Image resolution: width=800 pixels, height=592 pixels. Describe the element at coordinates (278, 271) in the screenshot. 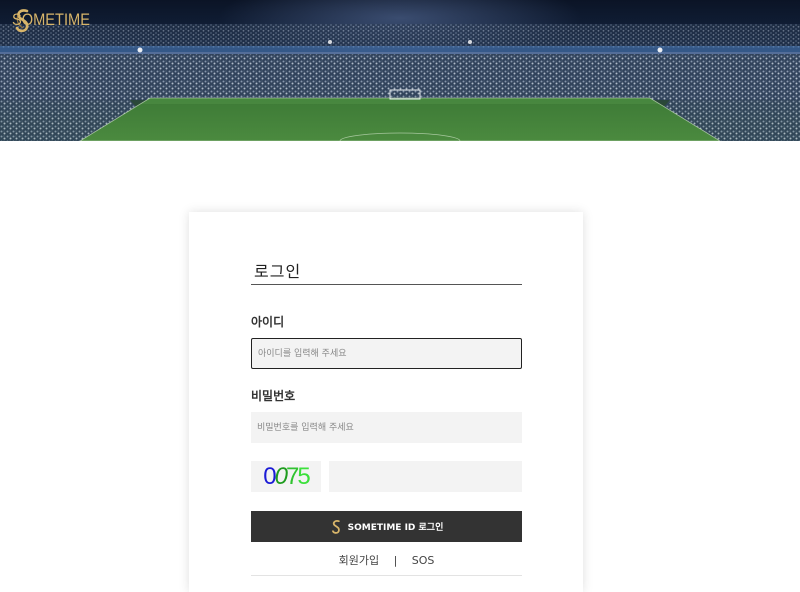

I see `login-title: 로그인` at that location.